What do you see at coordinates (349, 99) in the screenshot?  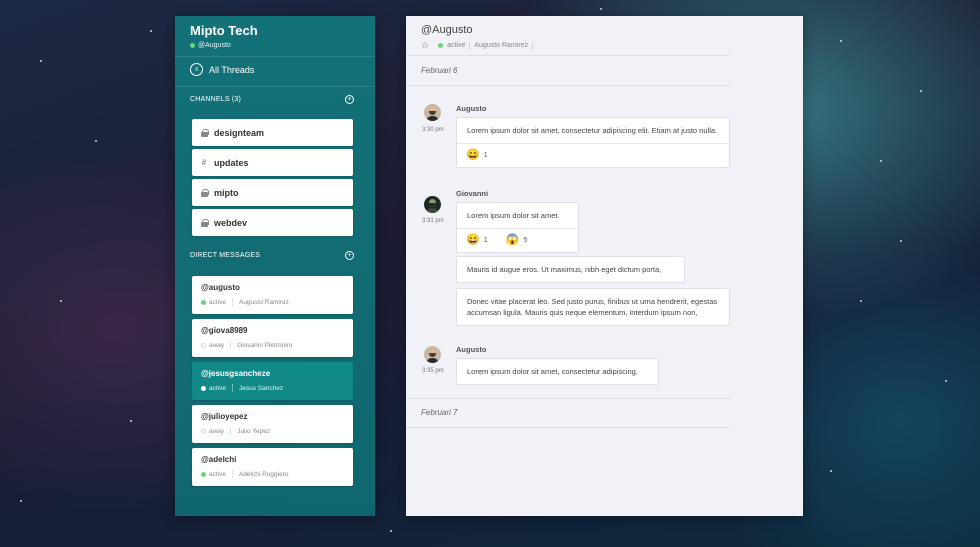 I see `add-channel-icon: +` at bounding box center [349, 99].